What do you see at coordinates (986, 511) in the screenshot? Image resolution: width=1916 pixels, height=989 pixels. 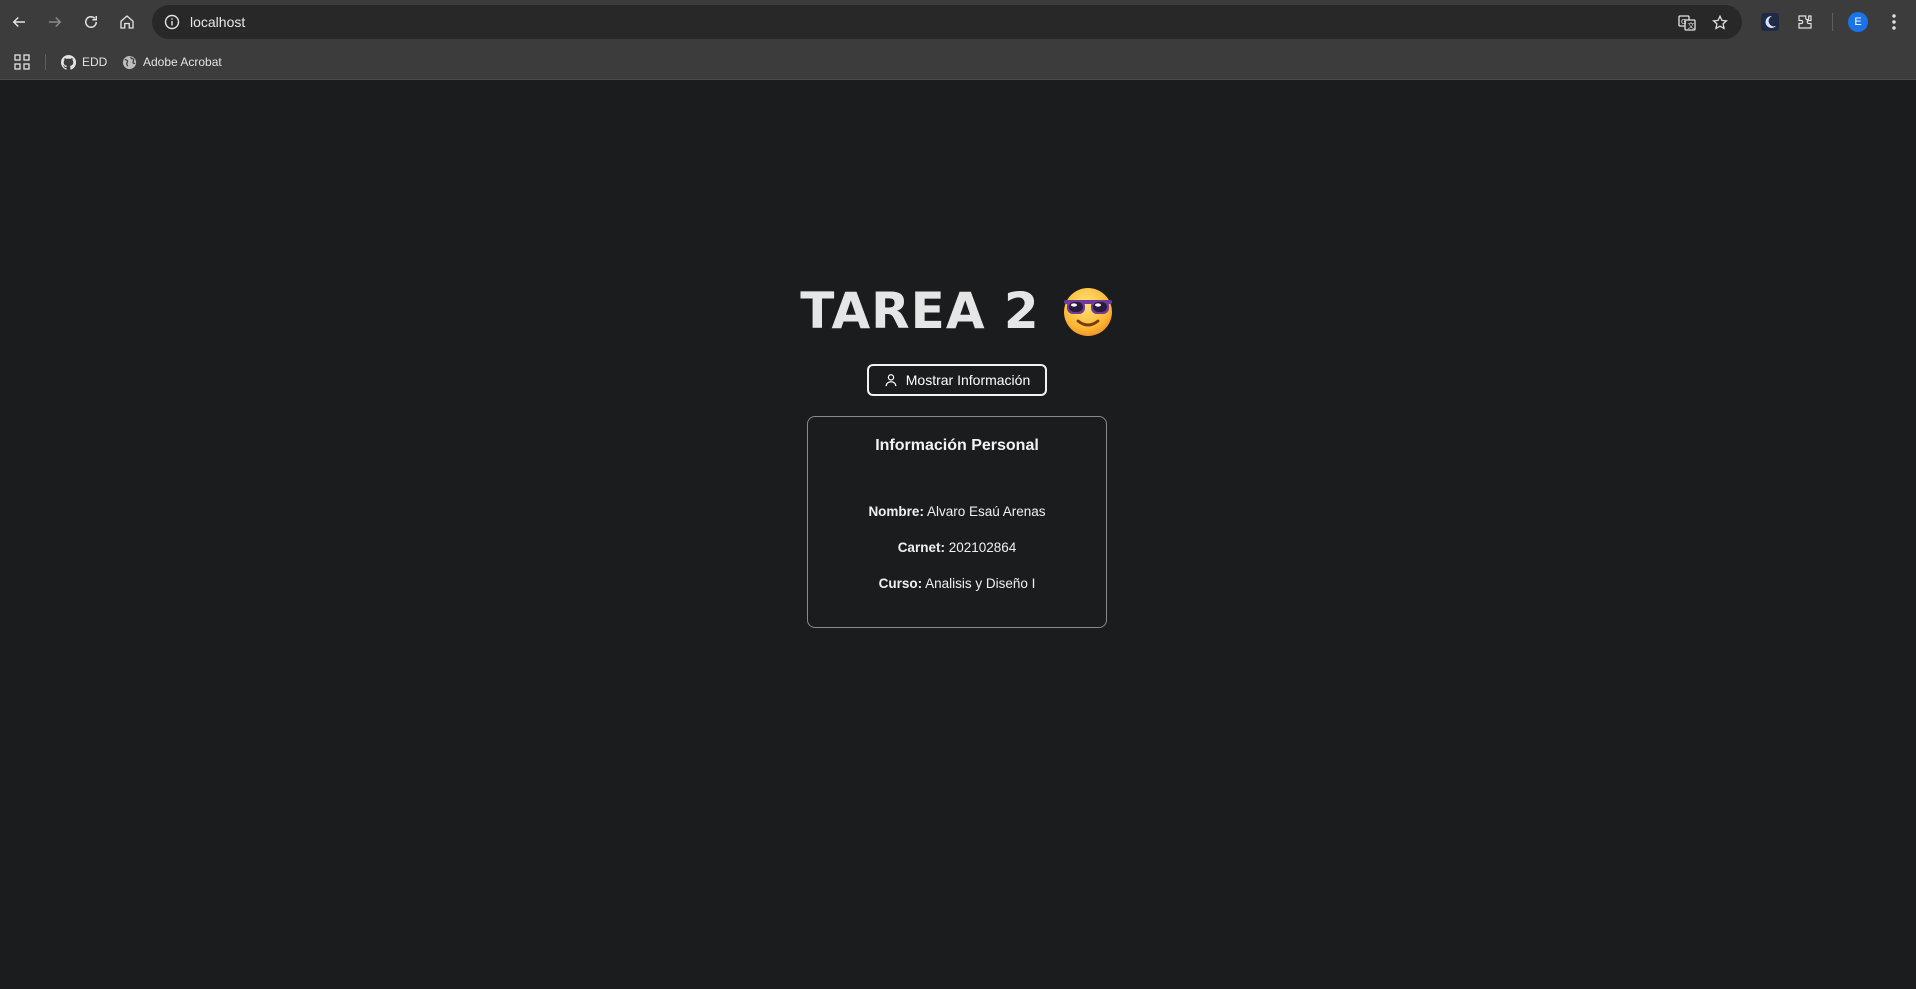 I see `info-value: Alvaro Esaú Arenas` at bounding box center [986, 511].